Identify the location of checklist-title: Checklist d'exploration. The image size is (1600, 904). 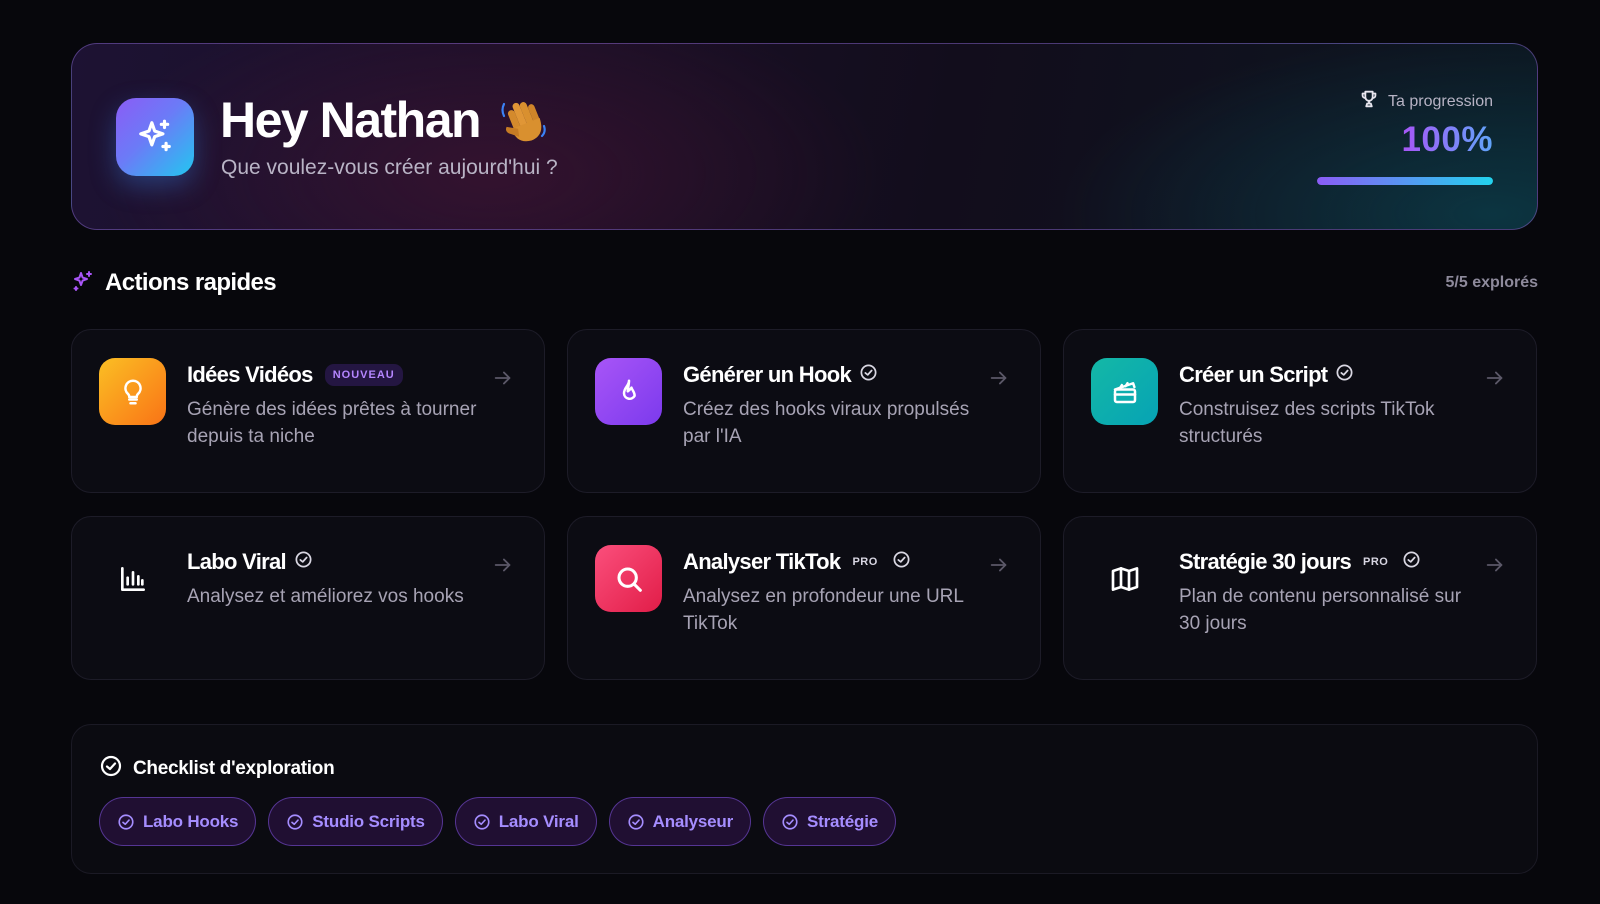
(234, 768).